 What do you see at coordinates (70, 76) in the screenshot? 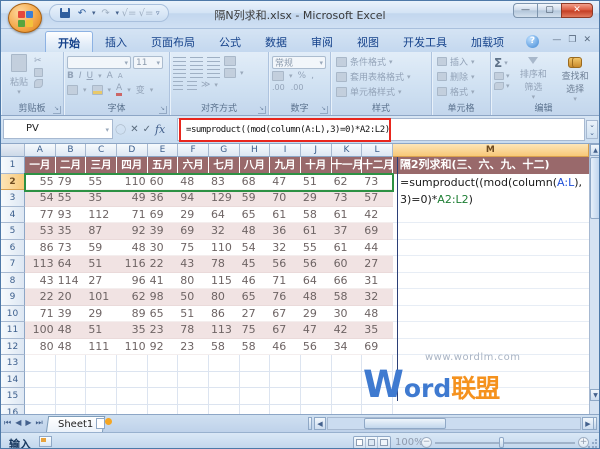
I see `bold-button: B` at bounding box center [70, 76].